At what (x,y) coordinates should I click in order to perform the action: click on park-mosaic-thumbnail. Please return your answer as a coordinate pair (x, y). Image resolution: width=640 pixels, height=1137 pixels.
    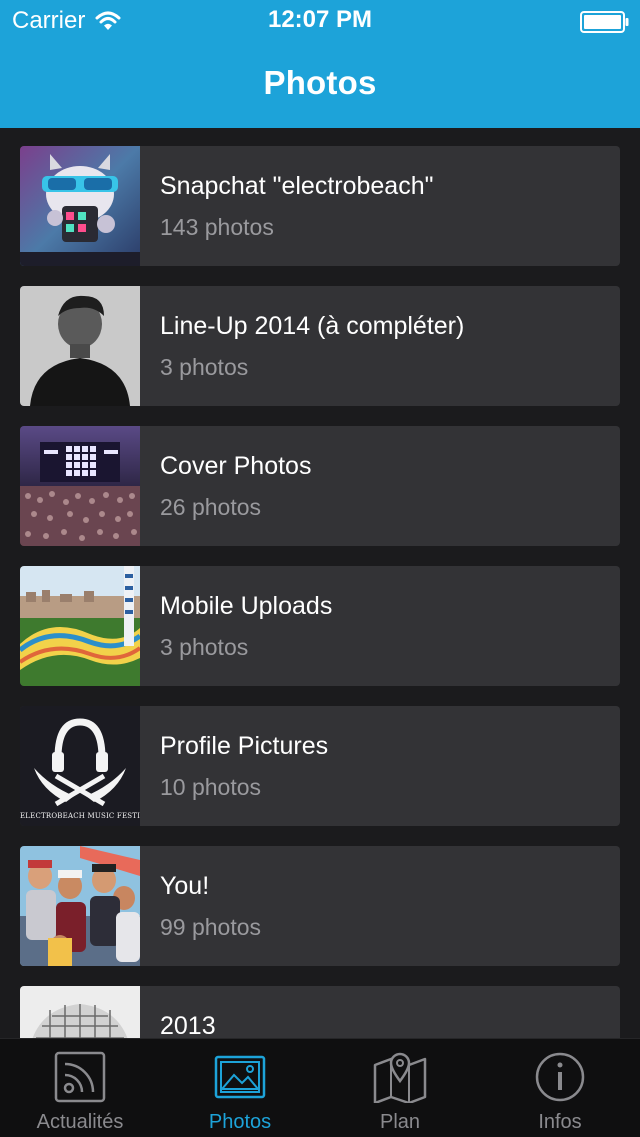
    Looking at the image, I should click on (80, 626).